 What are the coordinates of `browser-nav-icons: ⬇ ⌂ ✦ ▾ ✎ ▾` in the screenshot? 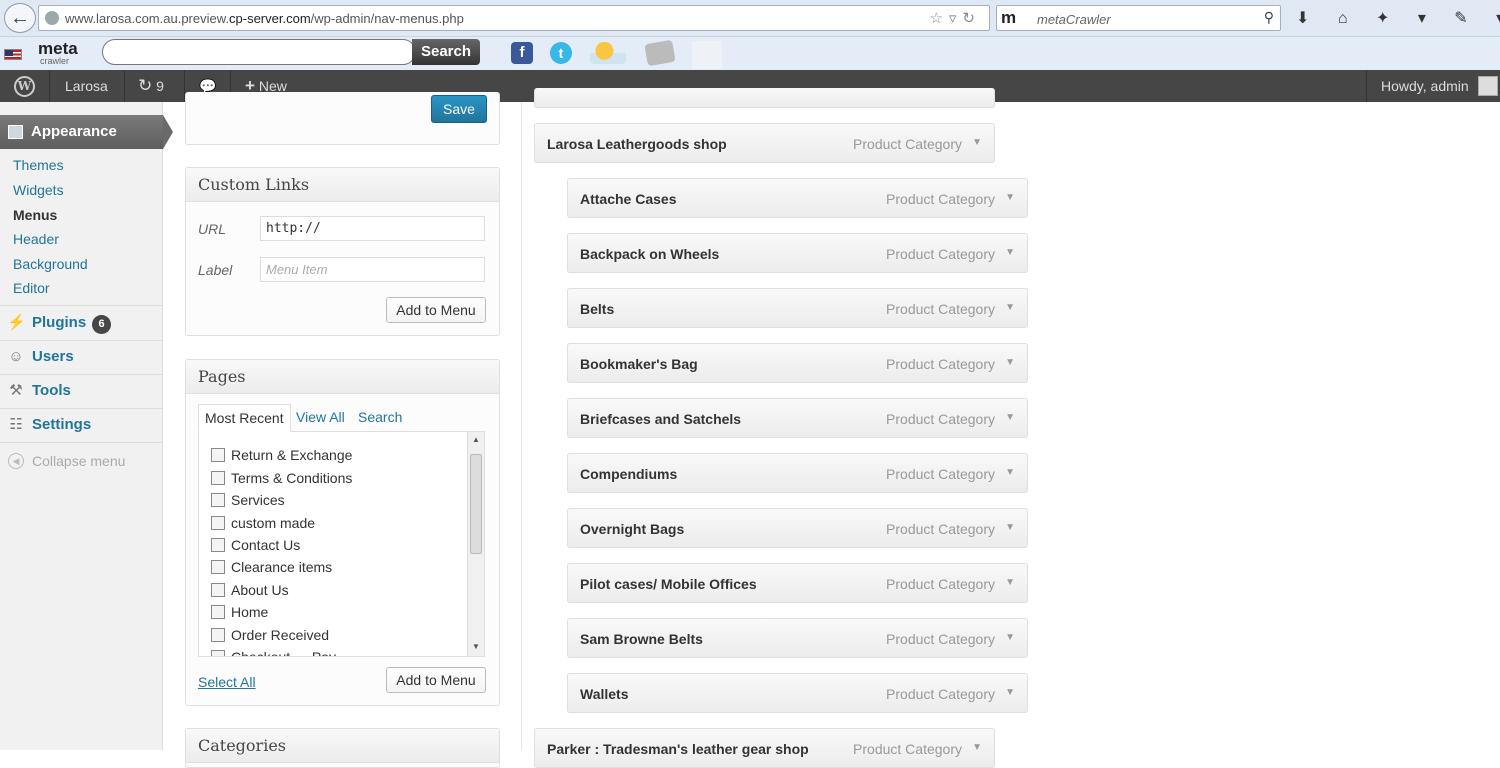 It's located at (1398, 18).